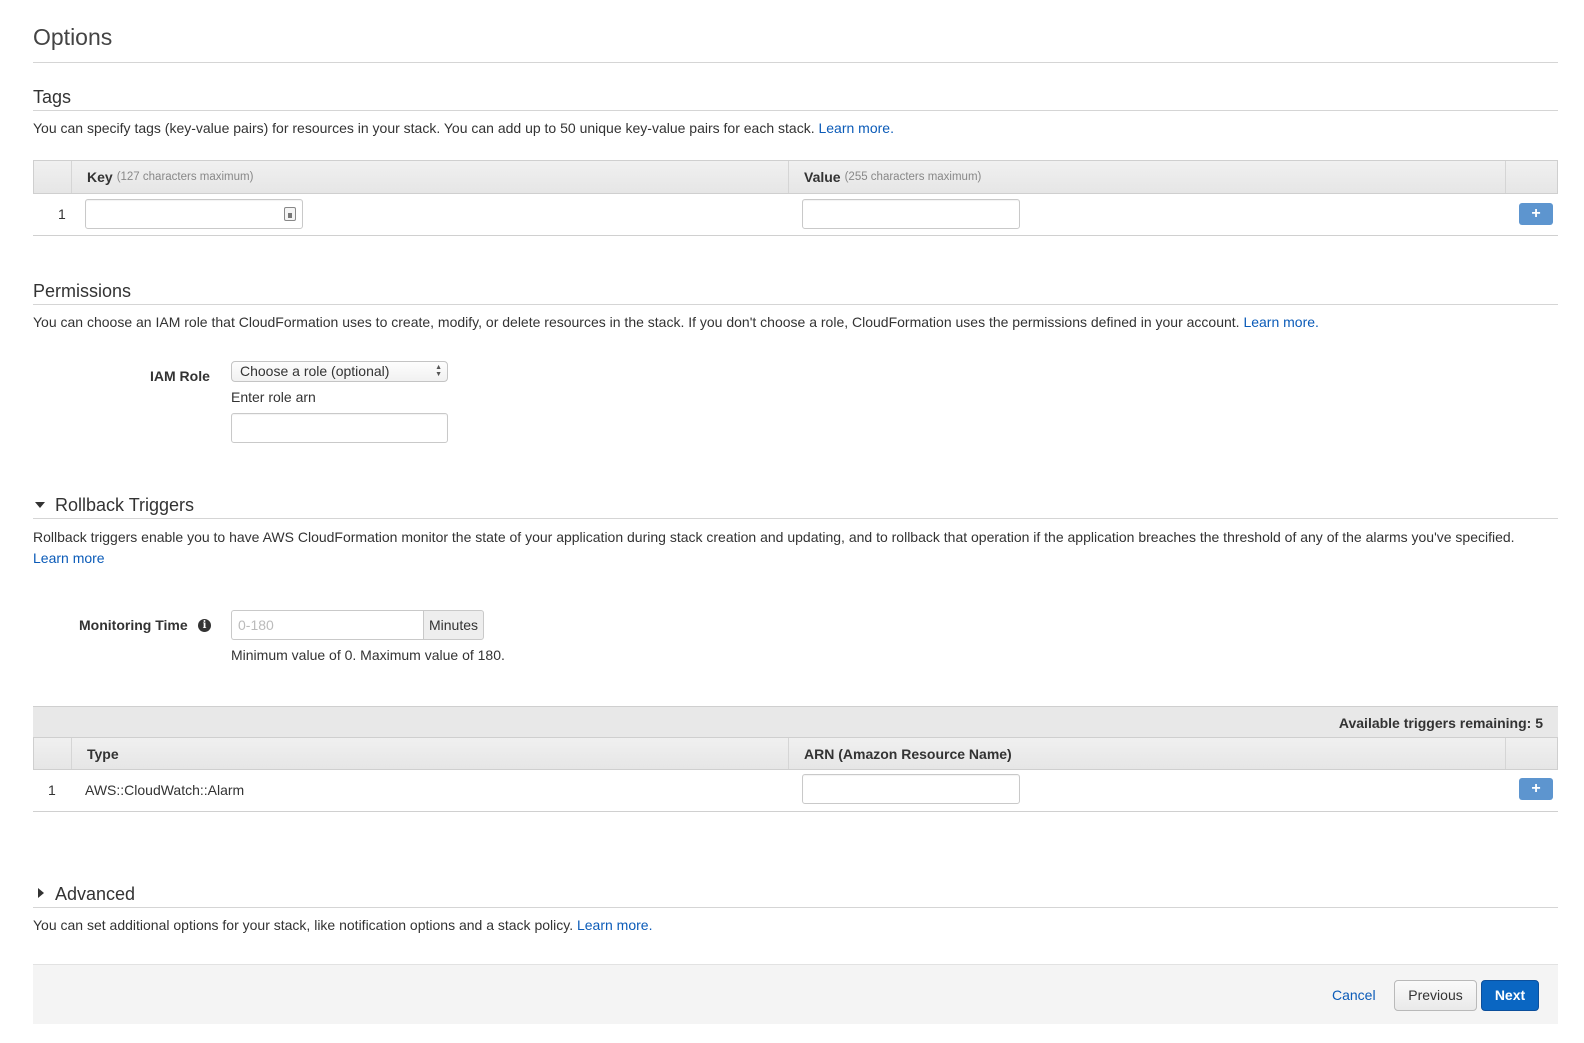 Image resolution: width=1584 pixels, height=1043 pixels. Describe the element at coordinates (822, 177) in the screenshot. I see `value-header-label: Value` at that location.